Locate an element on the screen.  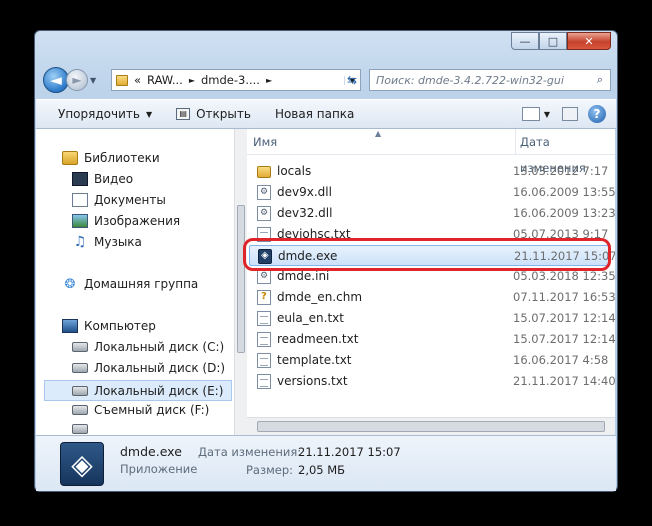
list-item: template.txt 16.06.2017 4:58 is located at coordinates (429, 360).